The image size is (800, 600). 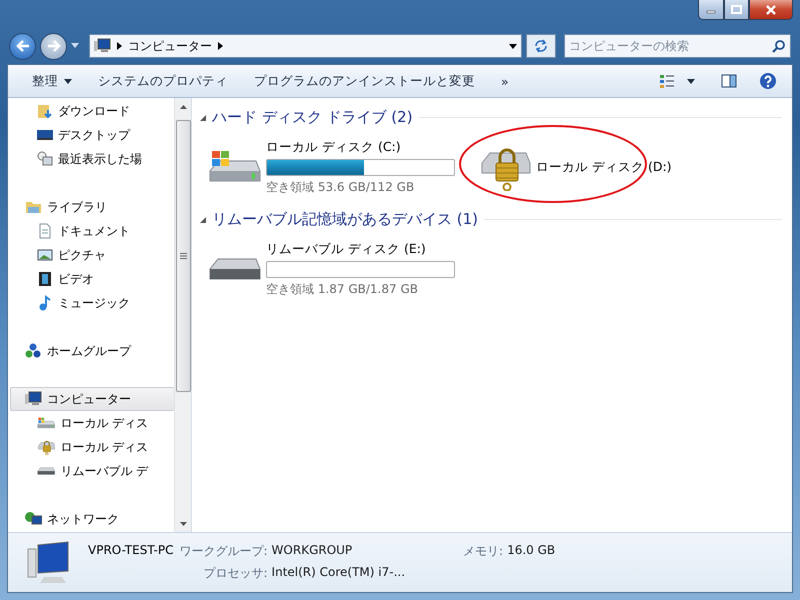 I want to click on close-button, so click(x=771, y=10).